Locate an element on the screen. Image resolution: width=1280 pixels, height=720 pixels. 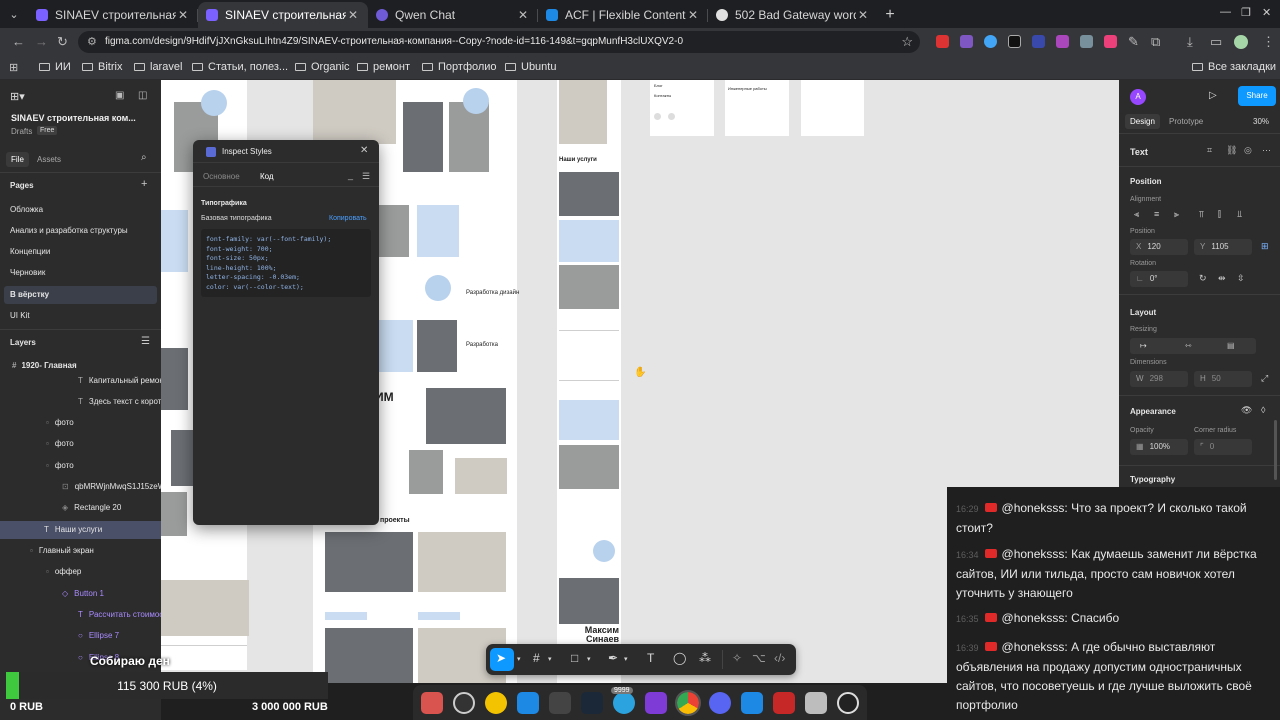
bookmark-folder: Organic is located at coordinates (322, 67).